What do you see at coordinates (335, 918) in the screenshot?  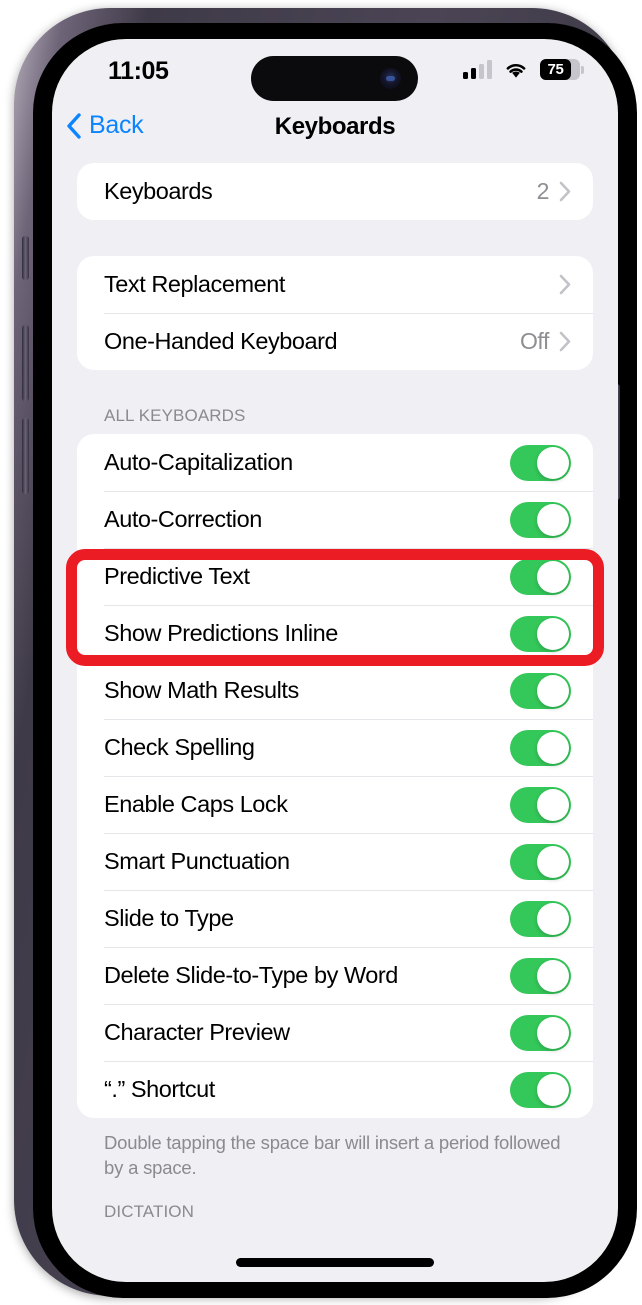 I see `row-slide-to-type: Slide to Type` at bounding box center [335, 918].